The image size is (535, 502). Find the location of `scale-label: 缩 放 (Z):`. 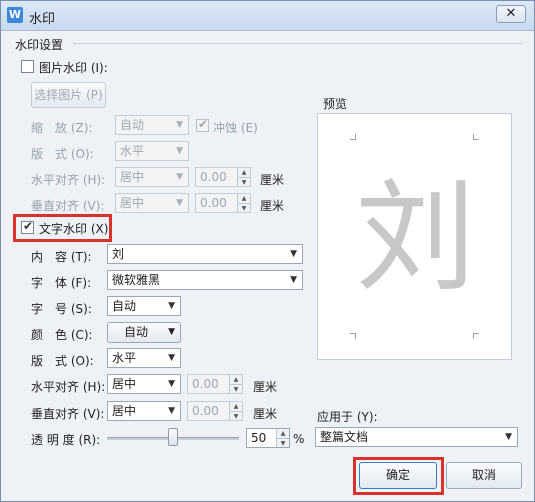

scale-label: 缩 放 (Z): is located at coordinates (62, 128).